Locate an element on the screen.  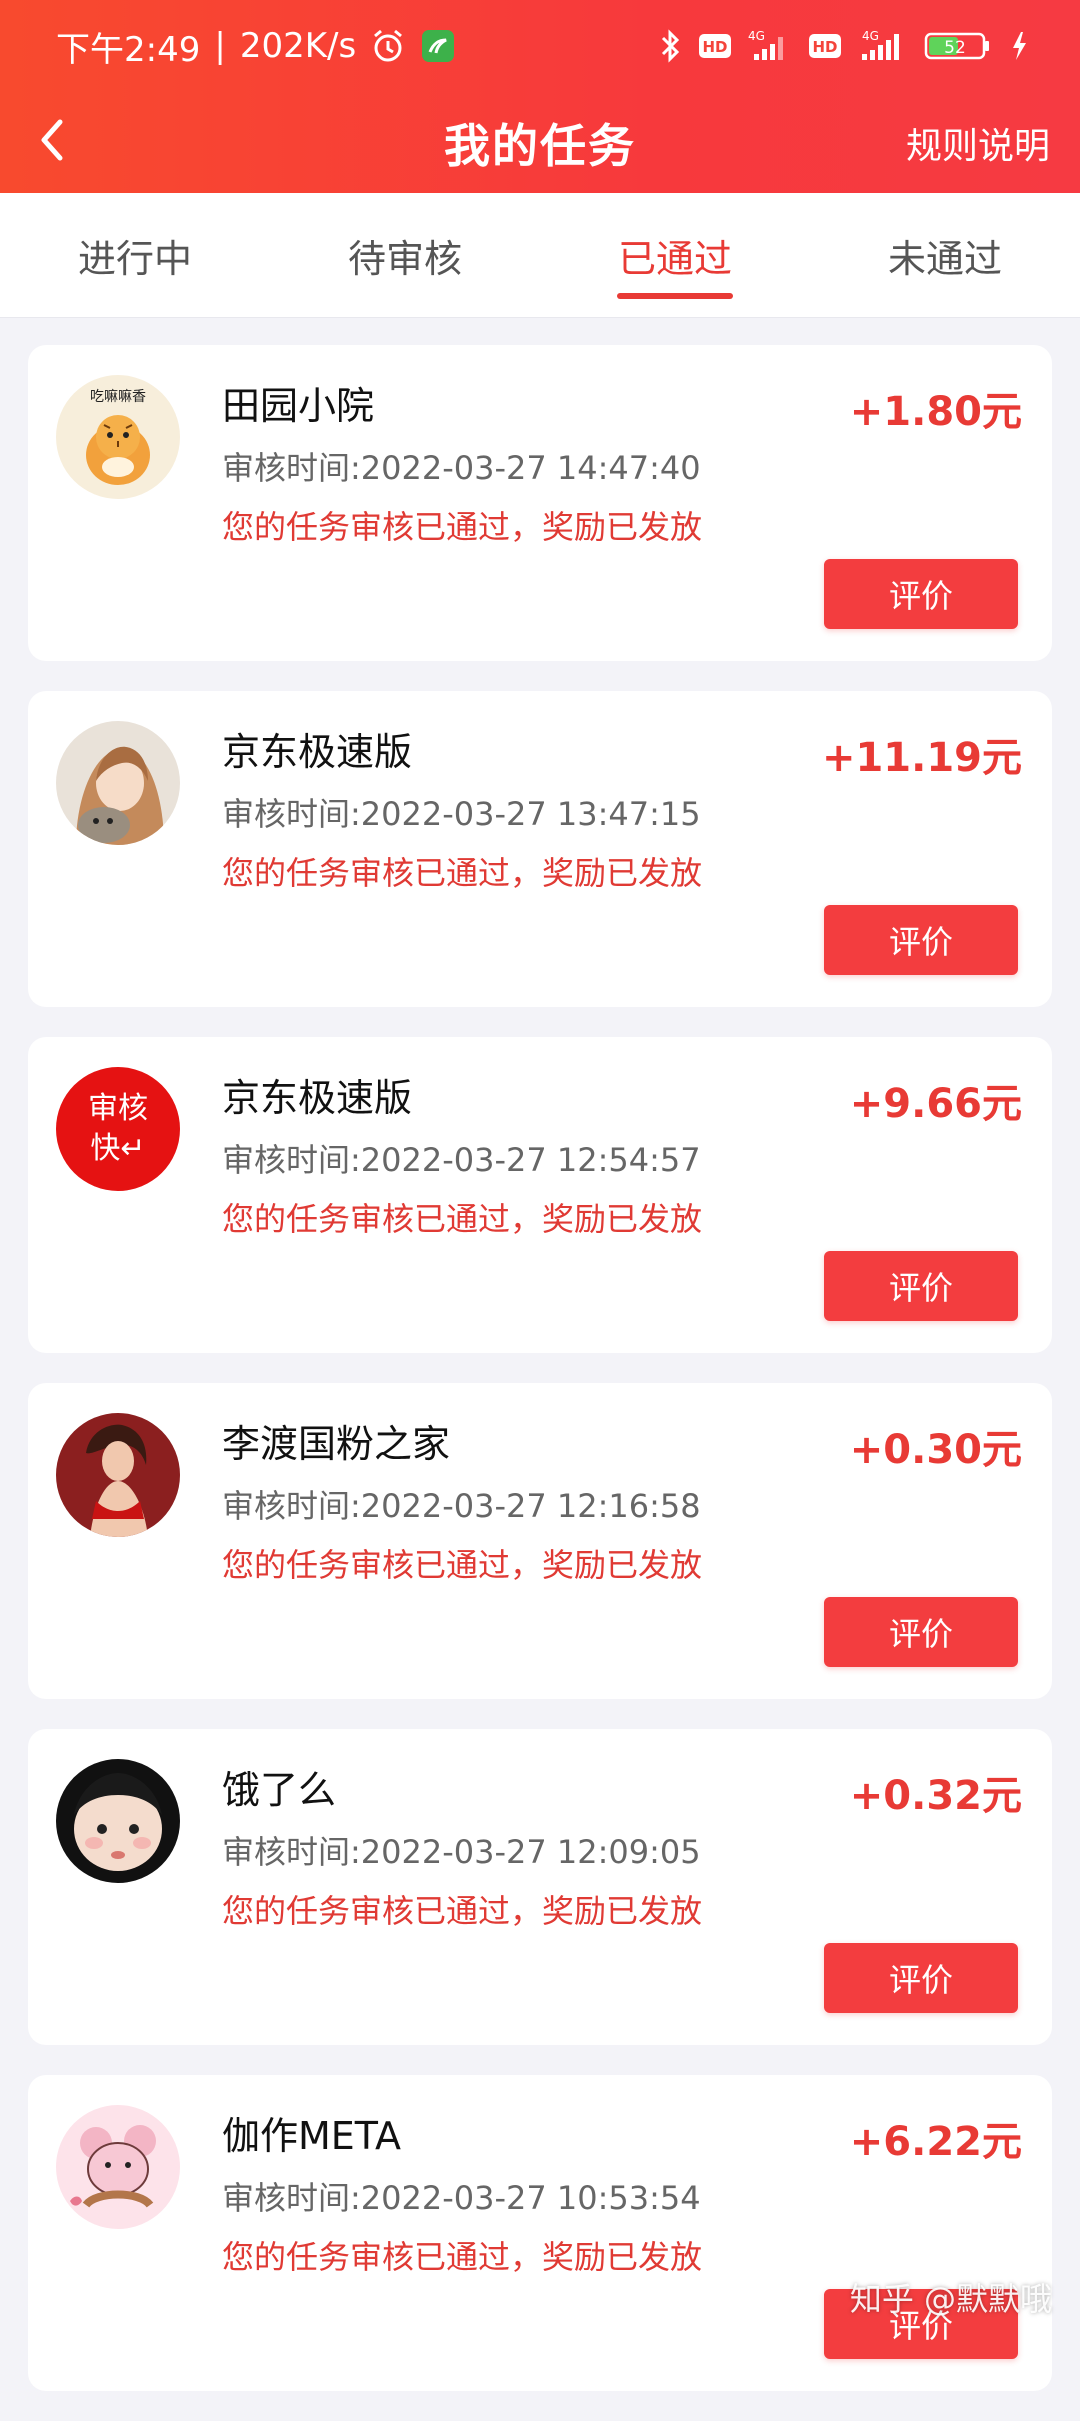
review-time: 审核时间:2022-03-27 13:47:15 is located at coordinates (461, 814).